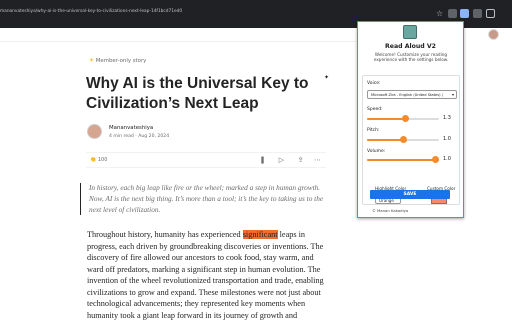 The width and height of the screenshot is (512, 320). I want to click on more-icon: ⋯, so click(317, 160).